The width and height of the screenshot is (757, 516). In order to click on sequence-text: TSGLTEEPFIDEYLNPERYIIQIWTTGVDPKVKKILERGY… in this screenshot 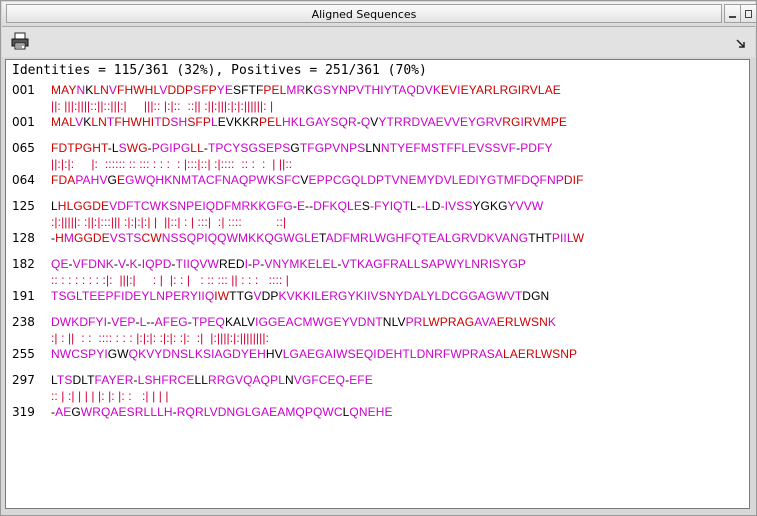, I will do `click(300, 296)`.